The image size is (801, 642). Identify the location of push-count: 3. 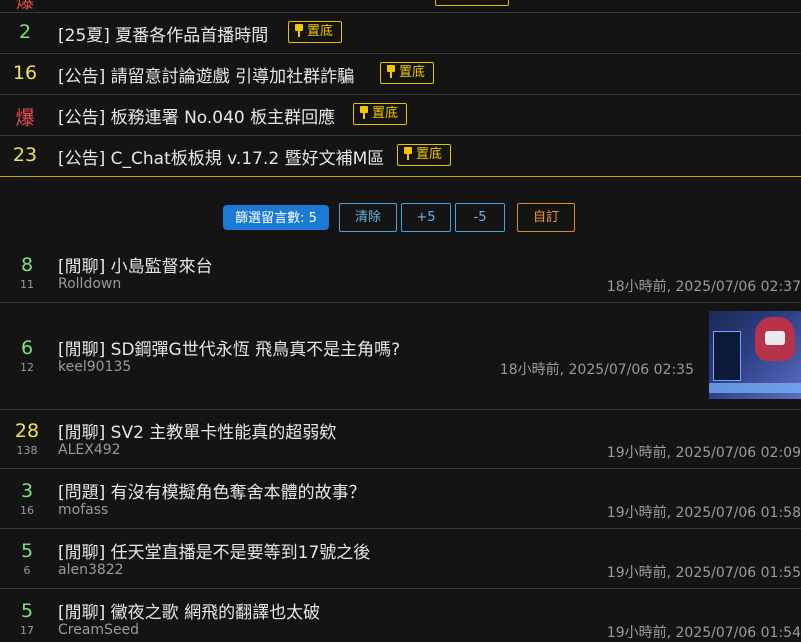
(27, 491).